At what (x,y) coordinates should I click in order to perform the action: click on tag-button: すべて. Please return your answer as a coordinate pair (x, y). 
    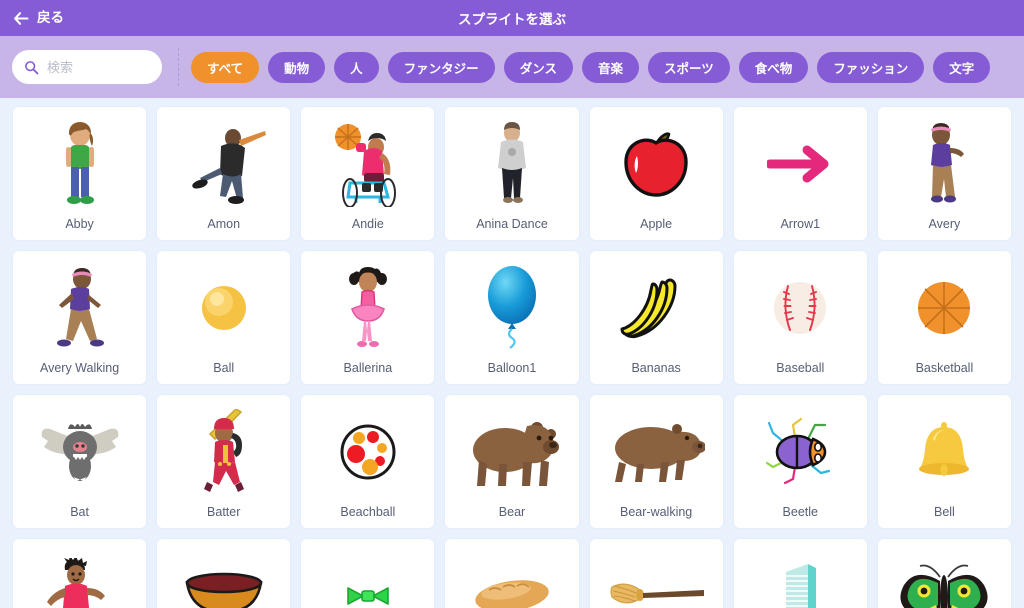
    Looking at the image, I should click on (225, 67).